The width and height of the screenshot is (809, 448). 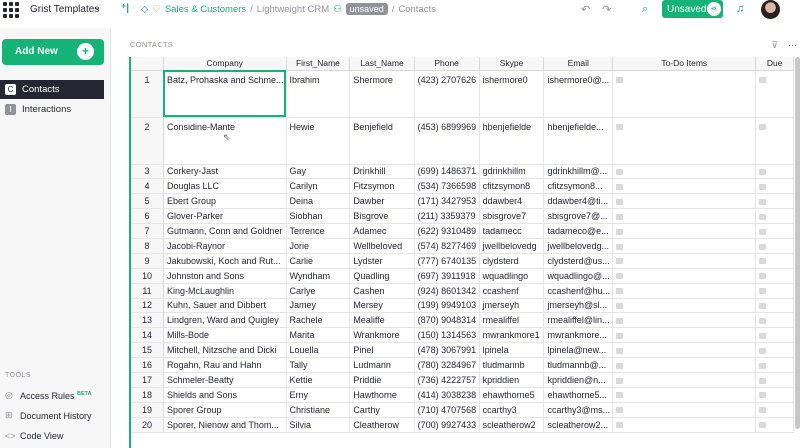 I want to click on column-header: First_Name, so click(x=318, y=64).